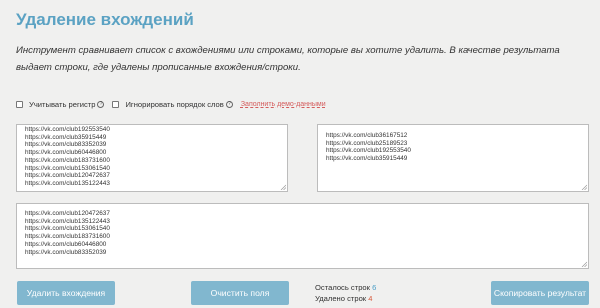 This screenshot has height=308, width=600. I want to click on case-label: Учитывать регистр, so click(62, 104).